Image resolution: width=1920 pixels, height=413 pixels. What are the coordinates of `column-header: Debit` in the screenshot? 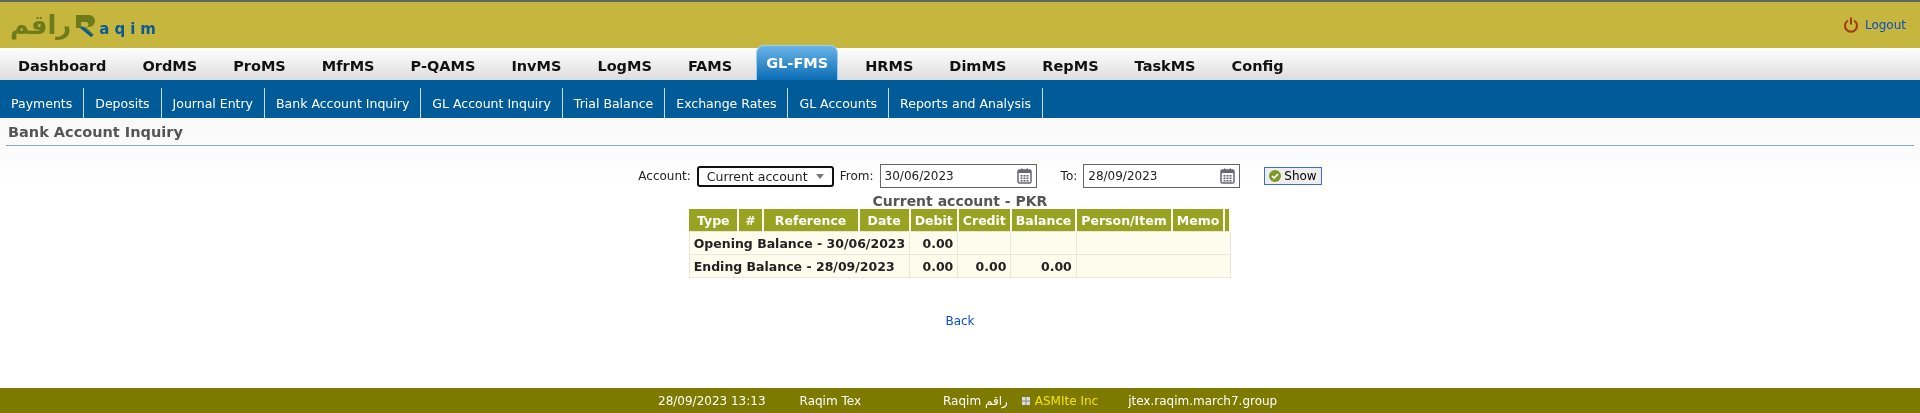 It's located at (933, 220).